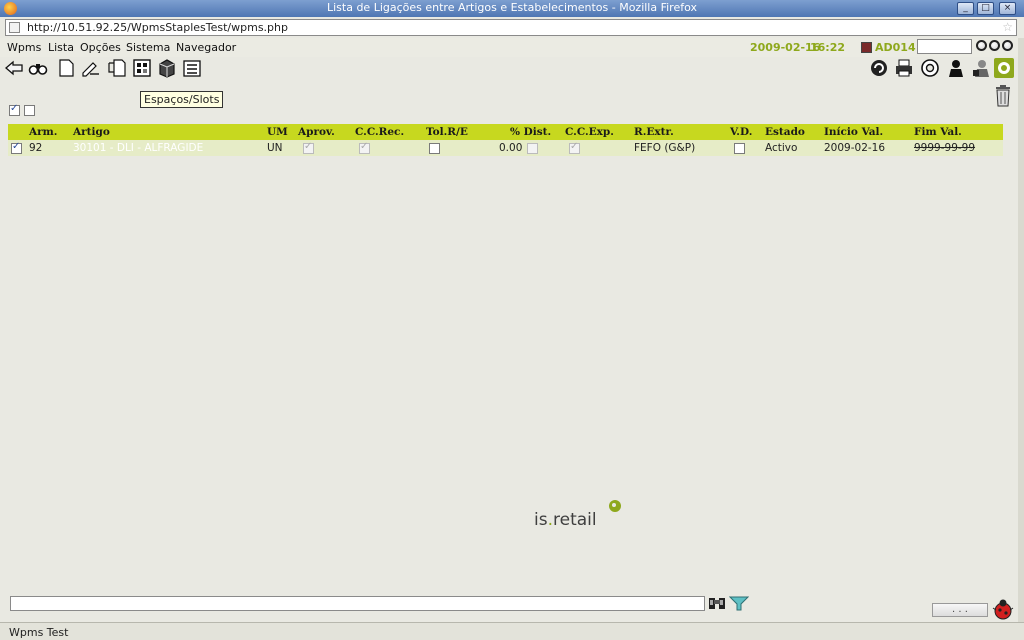 This screenshot has width=1024, height=640. Describe the element at coordinates (206, 47) in the screenshot. I see `menu-navegador: Navegador` at that location.